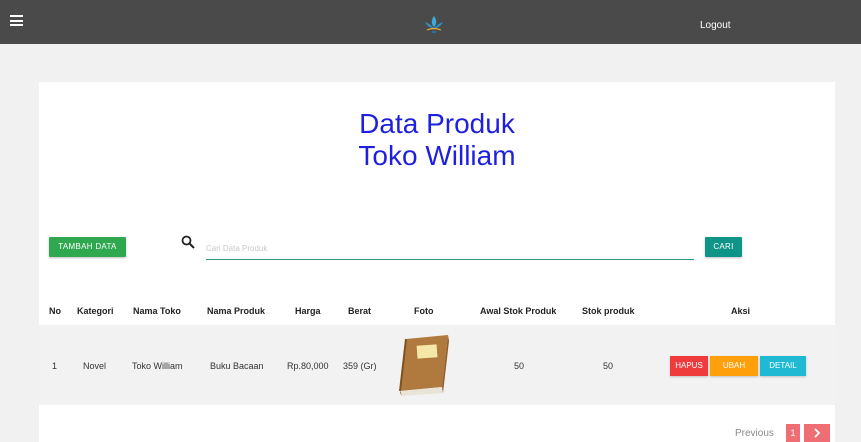 The height and width of the screenshot is (442, 861). Describe the element at coordinates (157, 311) in the screenshot. I see `column-header-nama-toko: Nama Toko` at that location.